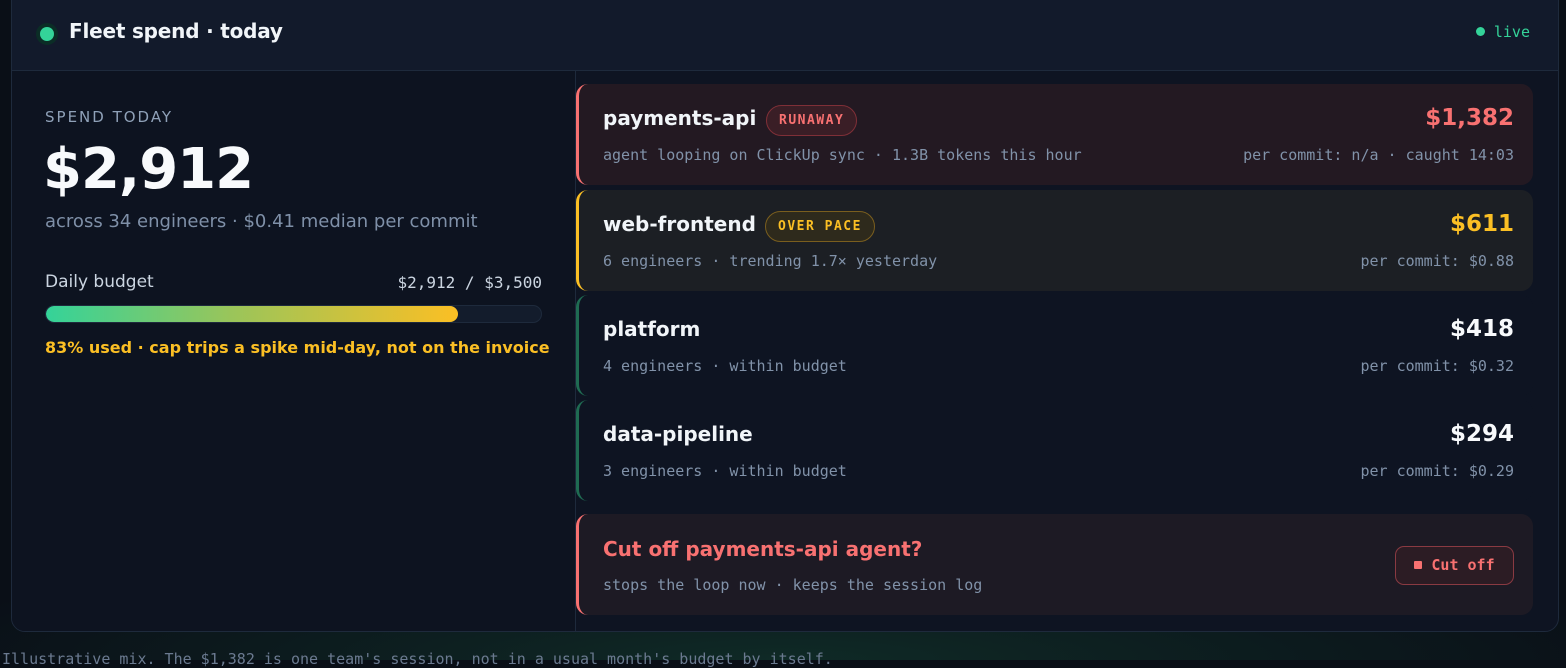  What do you see at coordinates (1437, 471) in the screenshot?
I see `team-per-commit: per commit: $0.29` at bounding box center [1437, 471].